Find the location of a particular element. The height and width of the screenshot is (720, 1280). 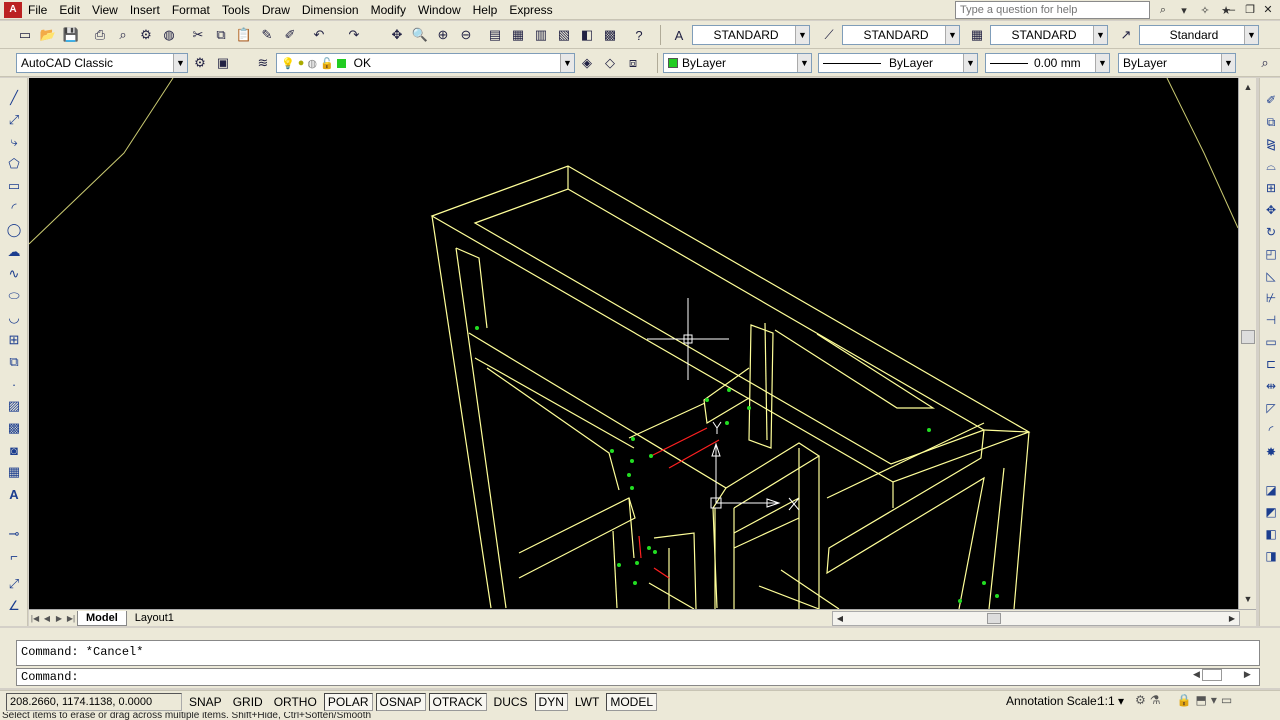

menu-tools: Tools is located at coordinates (236, 10).